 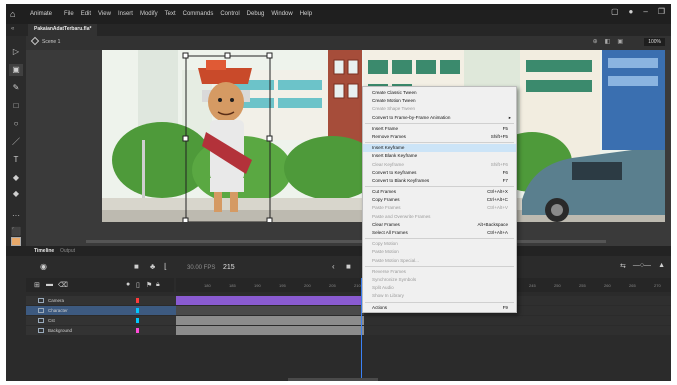 I want to click on free-transform-tool-icon: ▣, so click(x=16, y=70).